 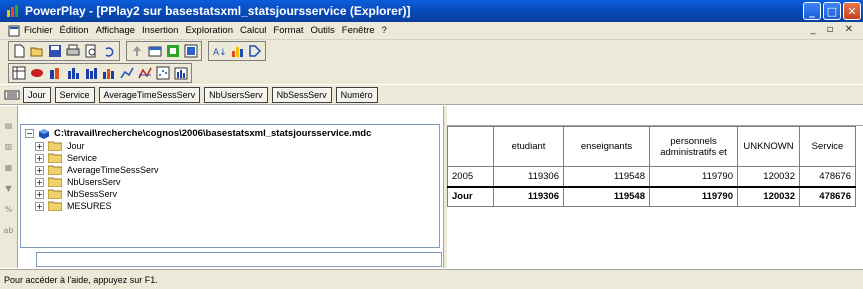 What do you see at coordinates (255, 51) in the screenshot?
I see `refresh-icon` at bounding box center [255, 51].